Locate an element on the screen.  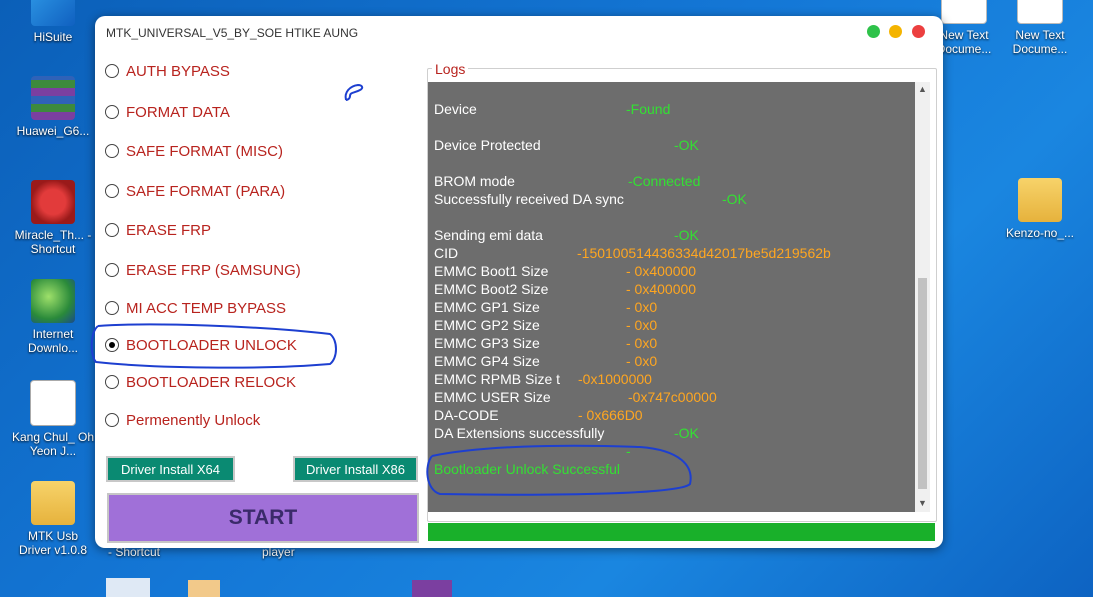
option-erase-frp: ERASE FRP is located at coordinates (158, 230).